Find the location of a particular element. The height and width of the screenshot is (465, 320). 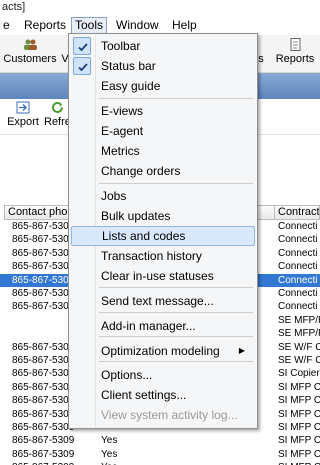

window-title-text: acts] is located at coordinates (14, 7).